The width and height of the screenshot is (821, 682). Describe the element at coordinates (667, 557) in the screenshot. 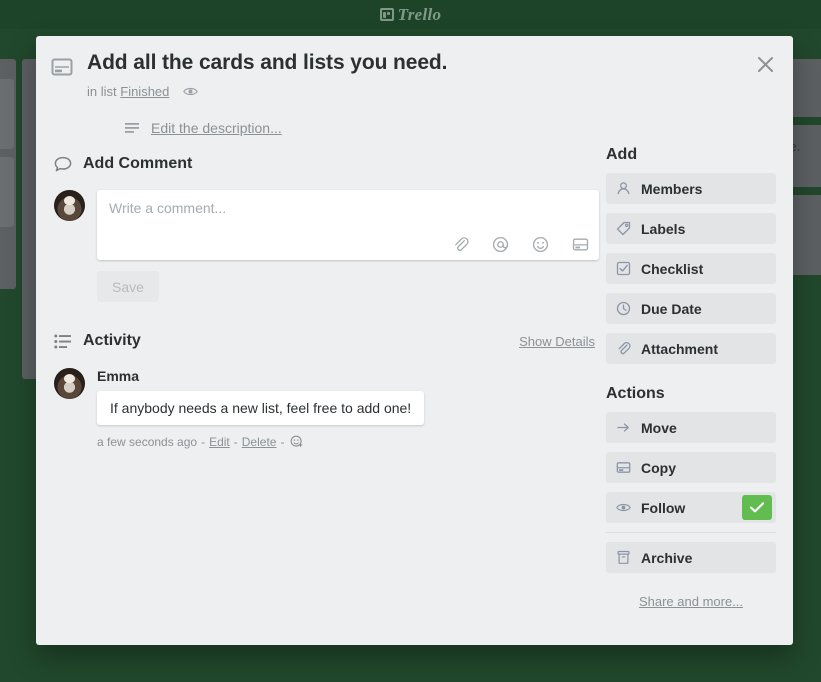

I see `sidebar-item-label: Archive` at that location.